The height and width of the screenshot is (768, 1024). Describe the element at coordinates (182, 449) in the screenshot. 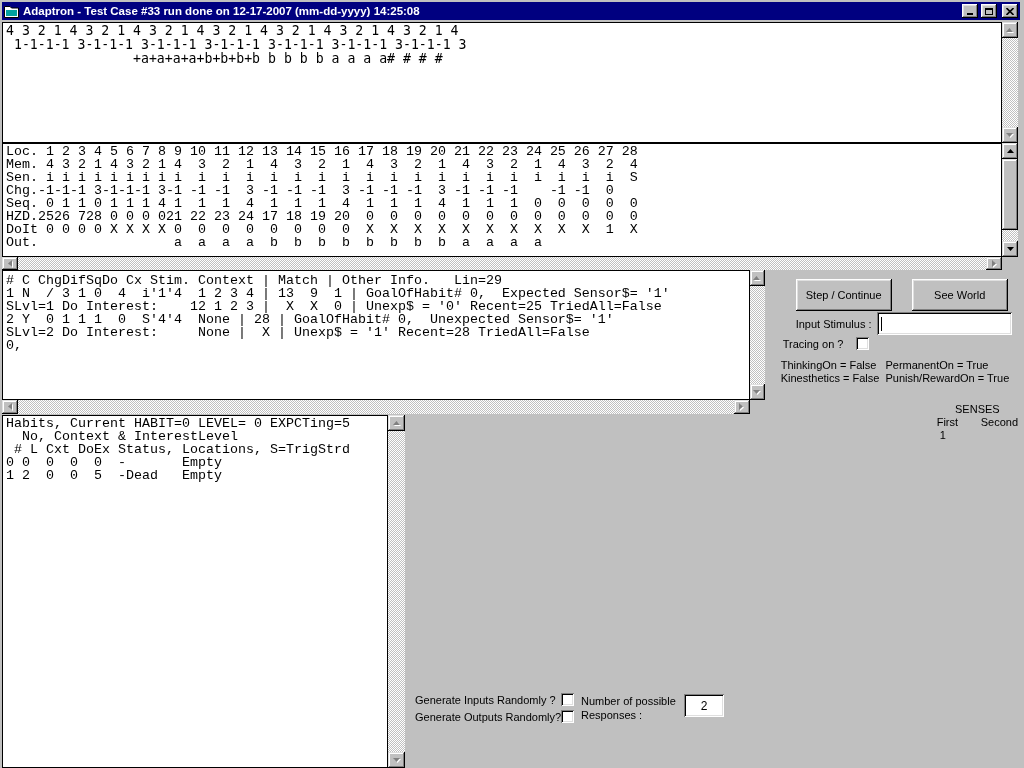

I see `habits-line: # L Cxt DoEx Status, Locations, S=TrigStrd` at that location.